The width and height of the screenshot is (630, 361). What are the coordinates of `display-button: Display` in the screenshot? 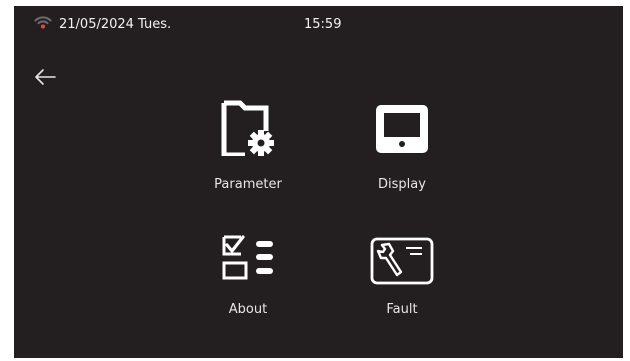 It's located at (402, 150).